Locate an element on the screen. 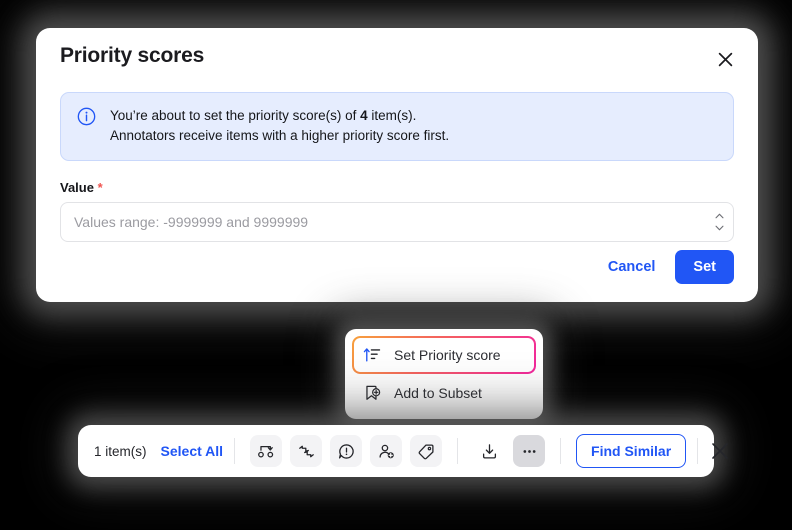  menu-item-label: Set Priority score is located at coordinates (447, 355).